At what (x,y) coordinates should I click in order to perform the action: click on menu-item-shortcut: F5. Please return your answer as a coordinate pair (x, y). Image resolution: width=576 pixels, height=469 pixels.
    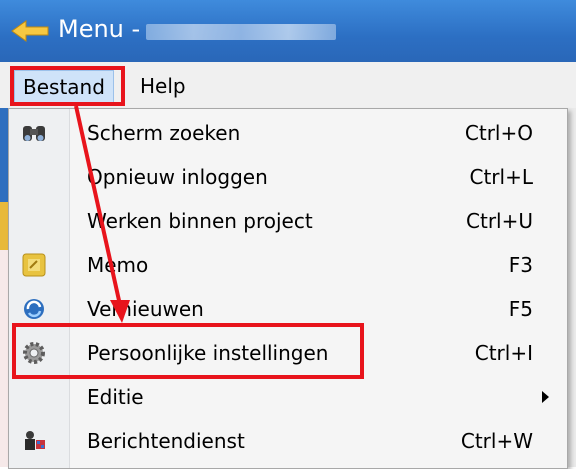
    Looking at the image, I should click on (520, 309).